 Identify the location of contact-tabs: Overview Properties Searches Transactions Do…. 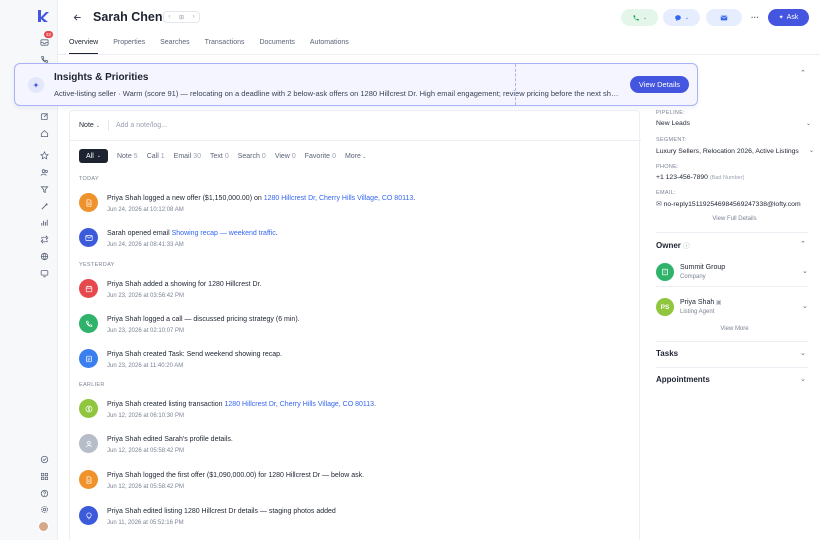
(209, 45).